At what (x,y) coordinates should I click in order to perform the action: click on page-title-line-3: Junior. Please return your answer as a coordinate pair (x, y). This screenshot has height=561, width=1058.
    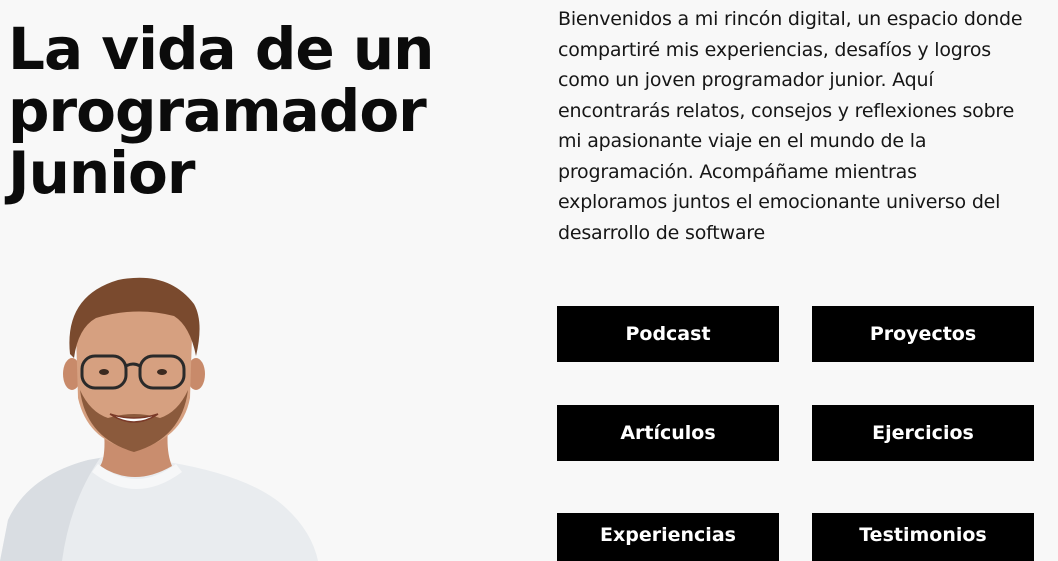
    Looking at the image, I should click on (102, 173).